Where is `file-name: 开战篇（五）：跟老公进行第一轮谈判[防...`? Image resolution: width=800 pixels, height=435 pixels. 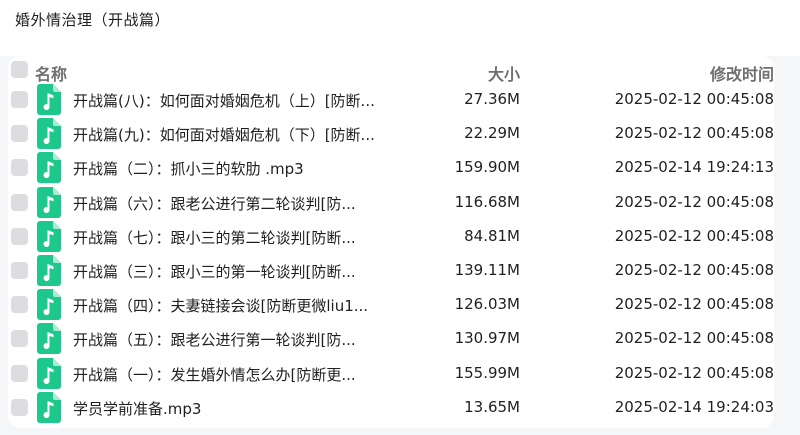 file-name: 开战篇（五）：跟老公进行第一轮谈判[防... is located at coordinates (214, 339).